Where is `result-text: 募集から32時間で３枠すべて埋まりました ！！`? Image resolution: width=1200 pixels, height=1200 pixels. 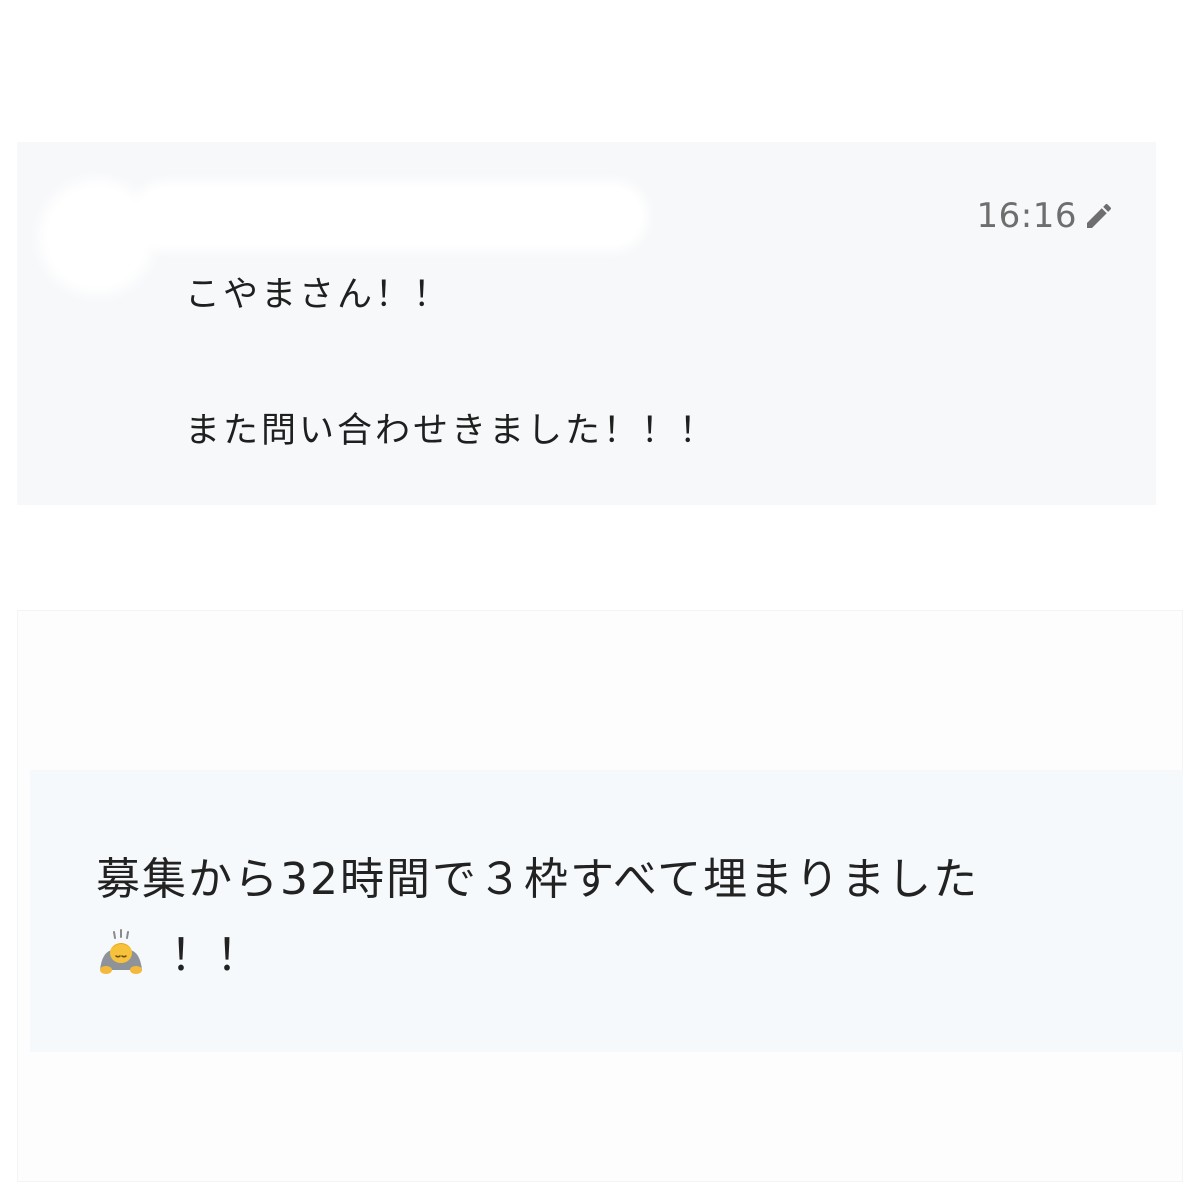
result-text: 募集から32時間で３枠すべて埋まりました ！！ is located at coordinates (626, 918).